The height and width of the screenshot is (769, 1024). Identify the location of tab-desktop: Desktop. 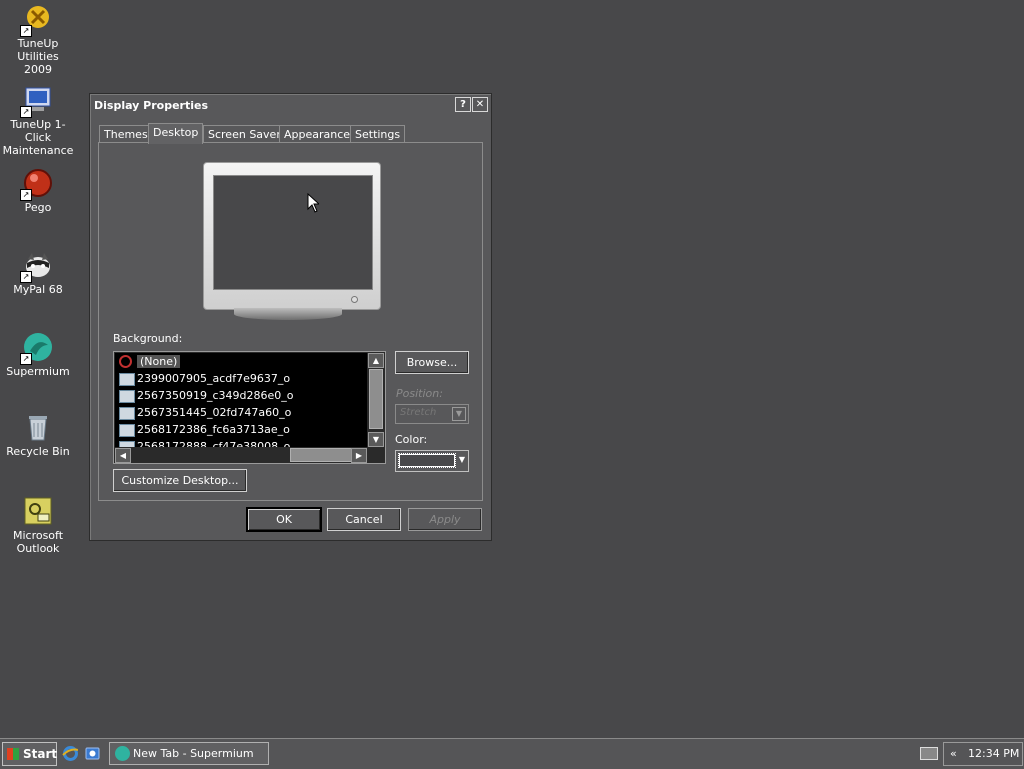
(176, 133).